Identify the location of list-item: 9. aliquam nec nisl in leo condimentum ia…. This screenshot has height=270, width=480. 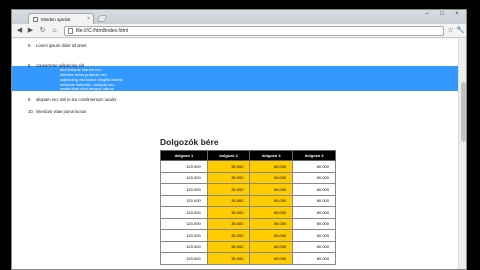
(72, 99).